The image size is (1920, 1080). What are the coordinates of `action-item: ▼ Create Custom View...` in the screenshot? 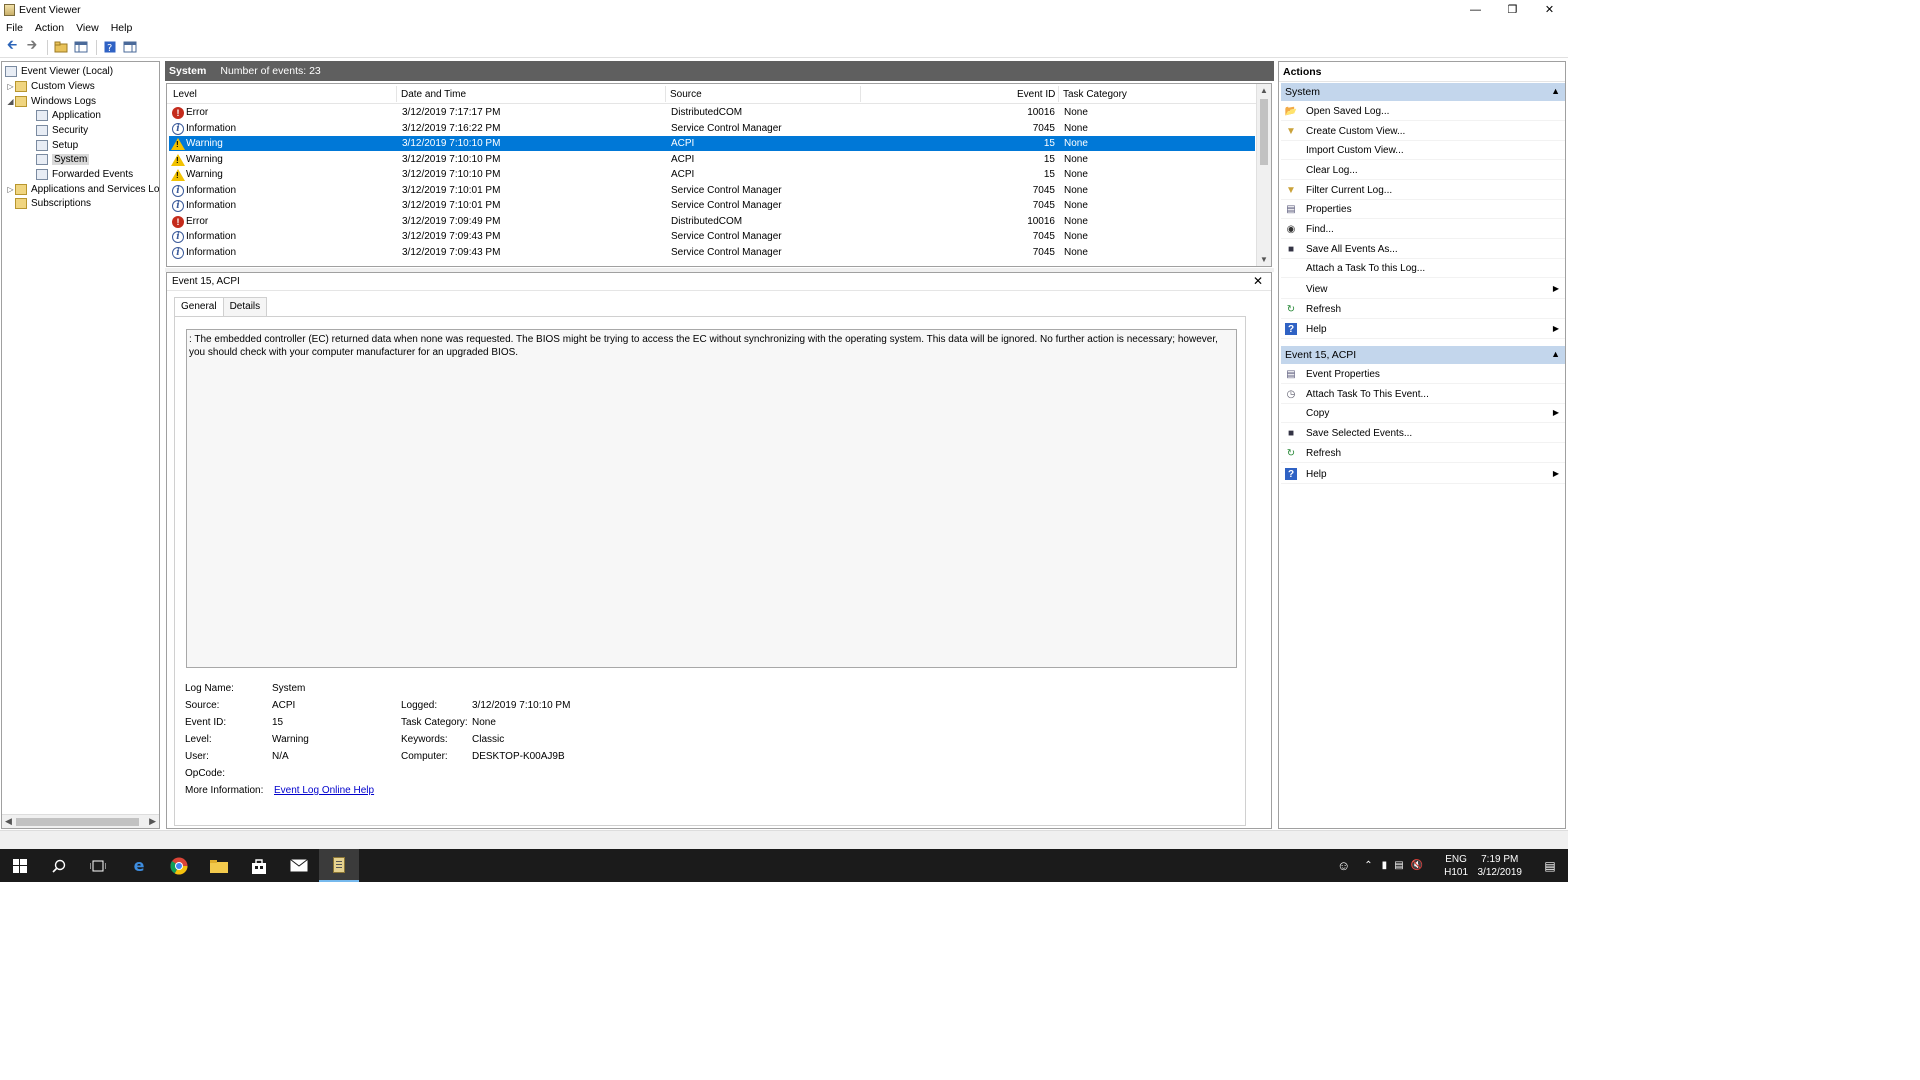 It's located at (1423, 131).